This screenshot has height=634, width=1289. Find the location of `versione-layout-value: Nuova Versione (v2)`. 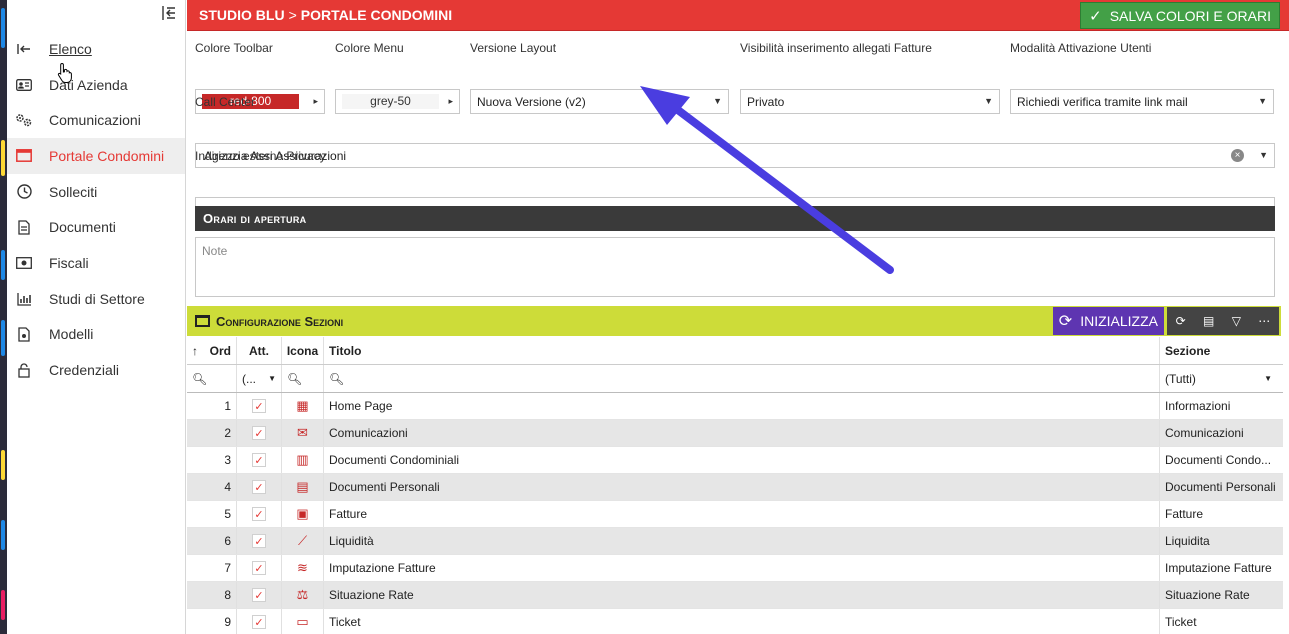

versione-layout-value: Nuova Versione (v2) is located at coordinates (531, 101).